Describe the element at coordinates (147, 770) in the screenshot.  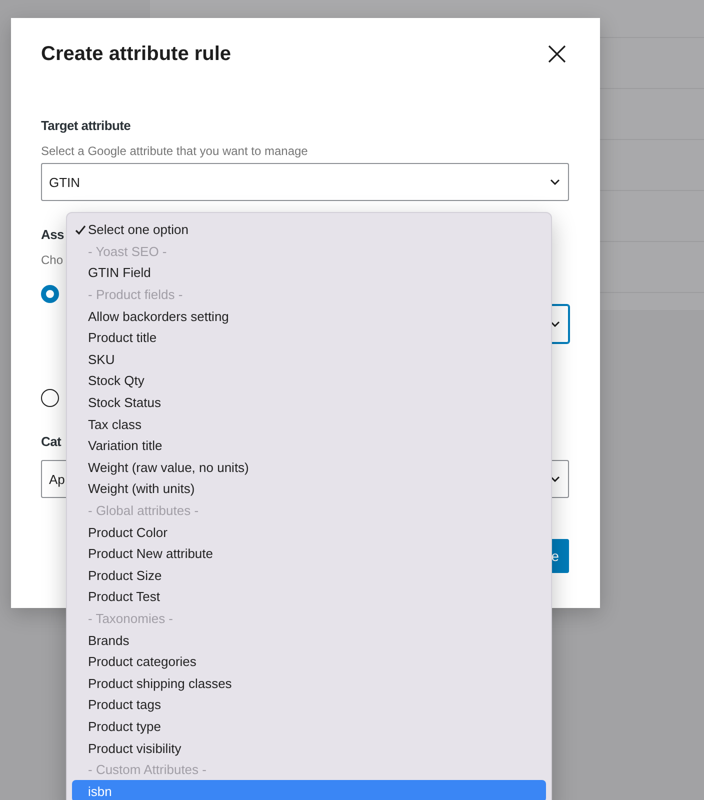
I see `group-header: - Custom Attributes -` at that location.